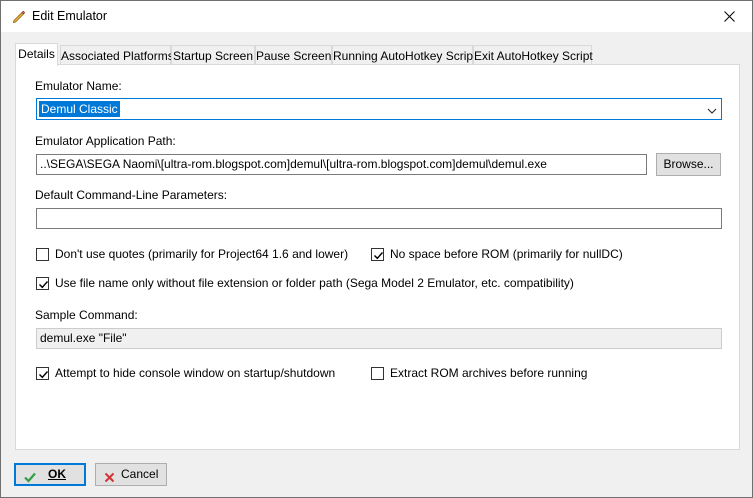 The image size is (753, 498). I want to click on tab-details: Details, so click(36, 54).